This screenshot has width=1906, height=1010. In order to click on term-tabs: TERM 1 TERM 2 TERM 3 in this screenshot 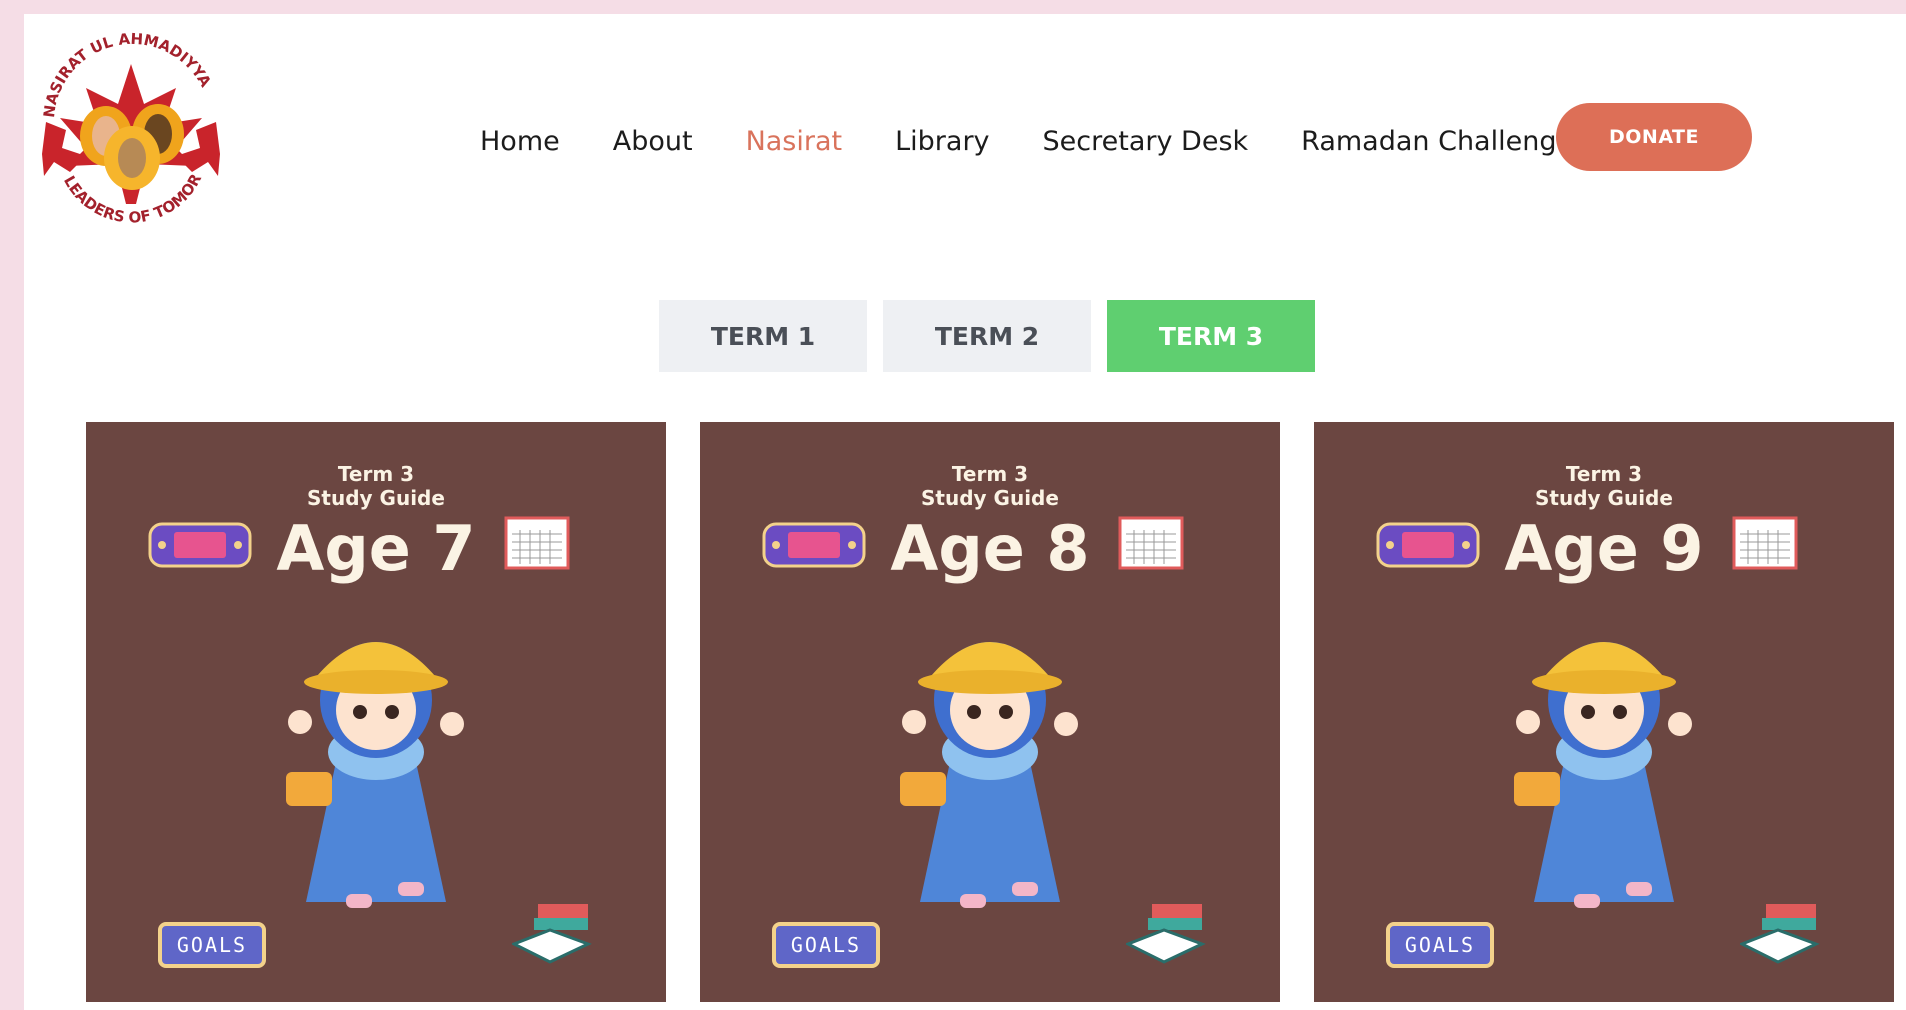, I will do `click(987, 336)`.